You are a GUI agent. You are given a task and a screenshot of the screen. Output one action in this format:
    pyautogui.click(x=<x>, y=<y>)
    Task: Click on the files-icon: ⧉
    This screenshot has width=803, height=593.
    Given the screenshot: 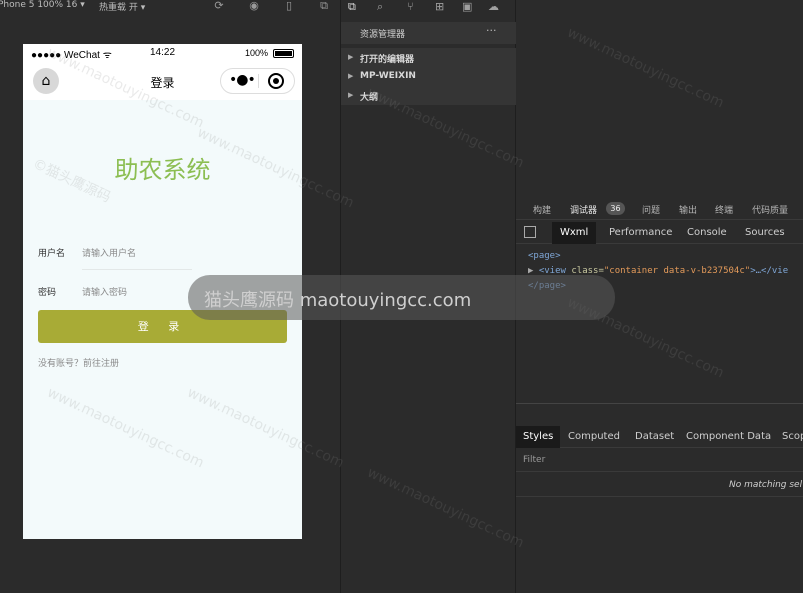 What is the action you would take?
    pyautogui.click(x=352, y=7)
    